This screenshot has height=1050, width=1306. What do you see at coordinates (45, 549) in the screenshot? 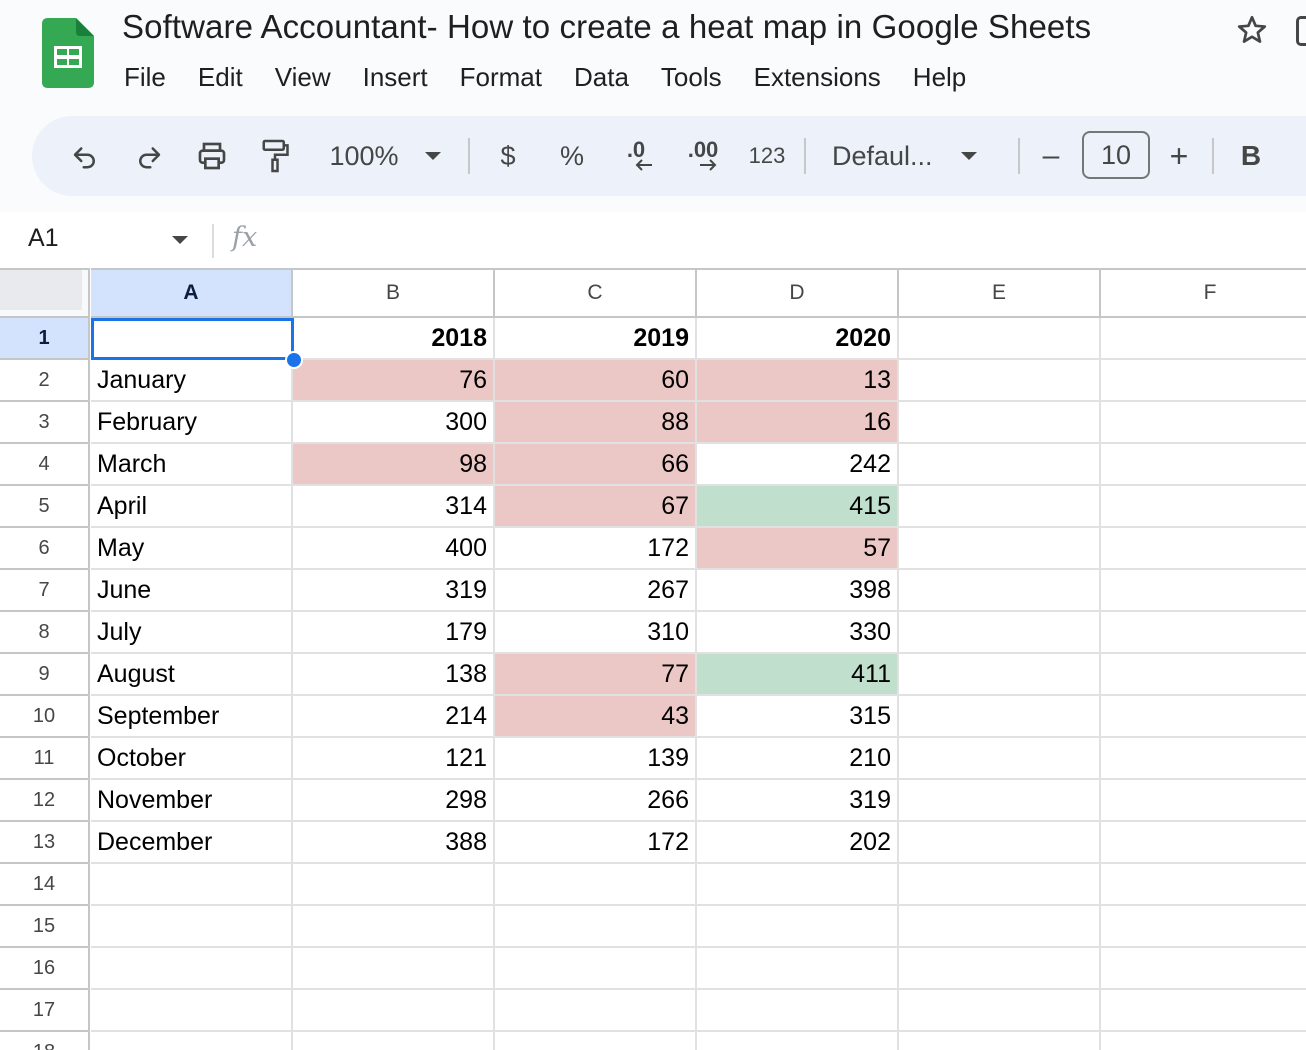
I see `row-header-6: 6` at bounding box center [45, 549].